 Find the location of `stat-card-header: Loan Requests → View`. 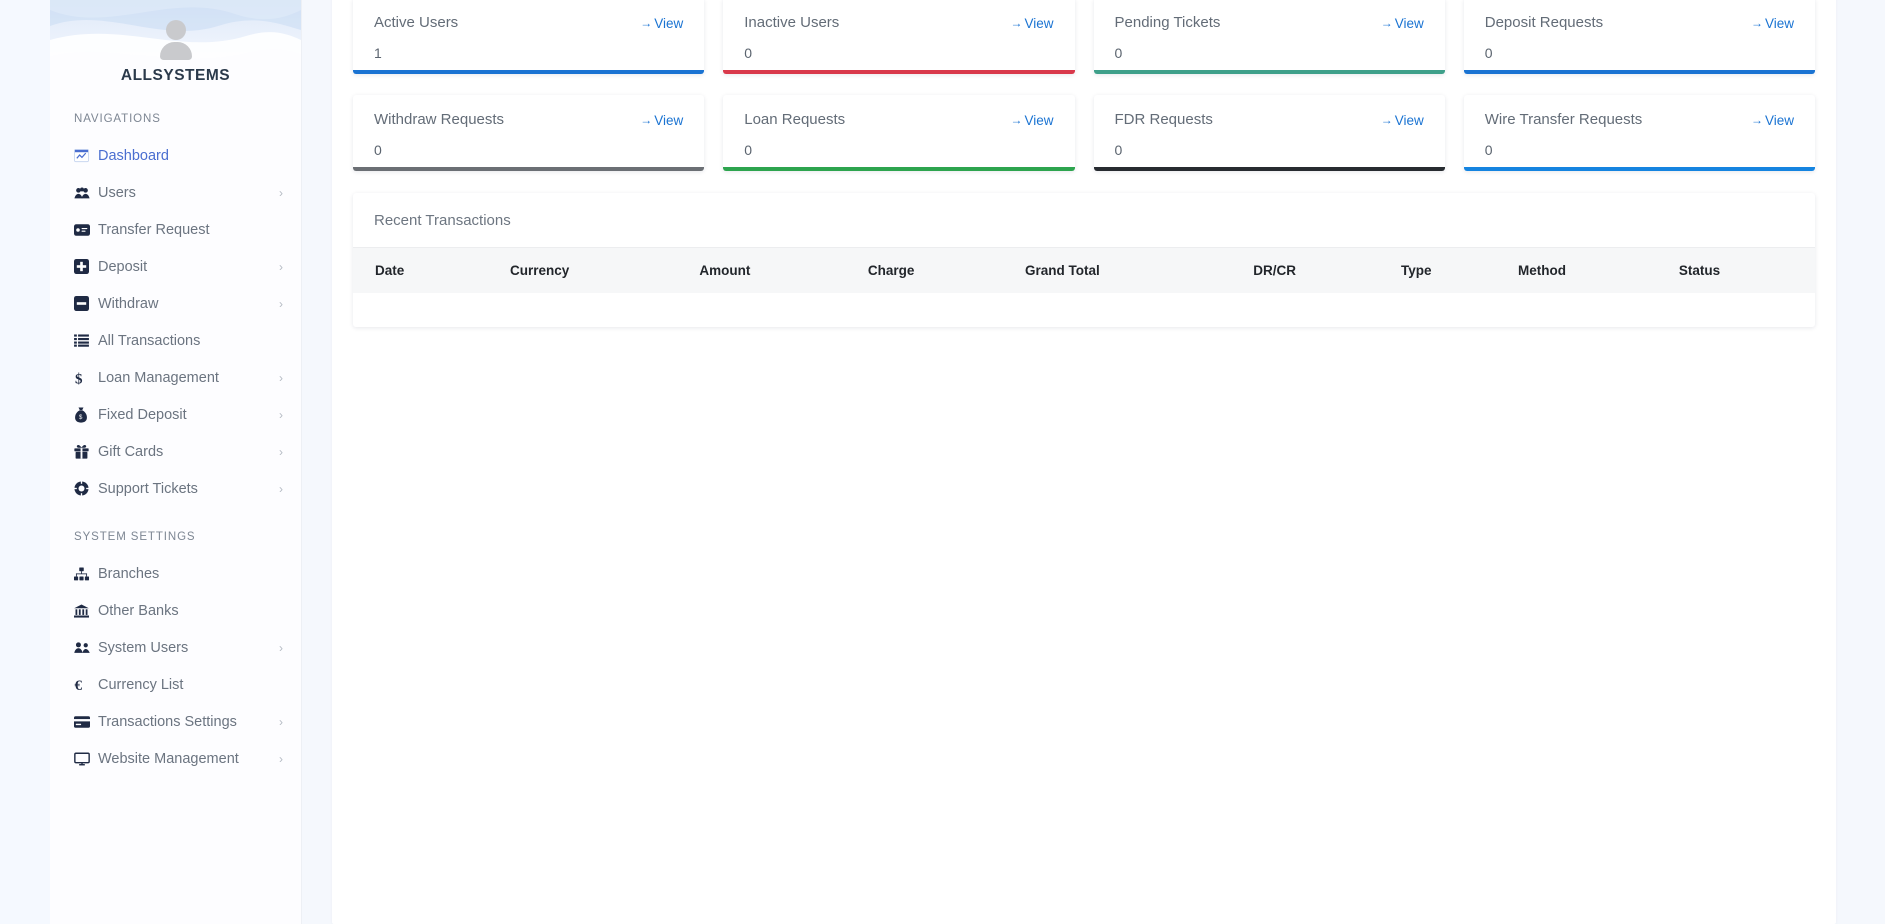

stat-card-header: Loan Requests → View is located at coordinates (898, 119).